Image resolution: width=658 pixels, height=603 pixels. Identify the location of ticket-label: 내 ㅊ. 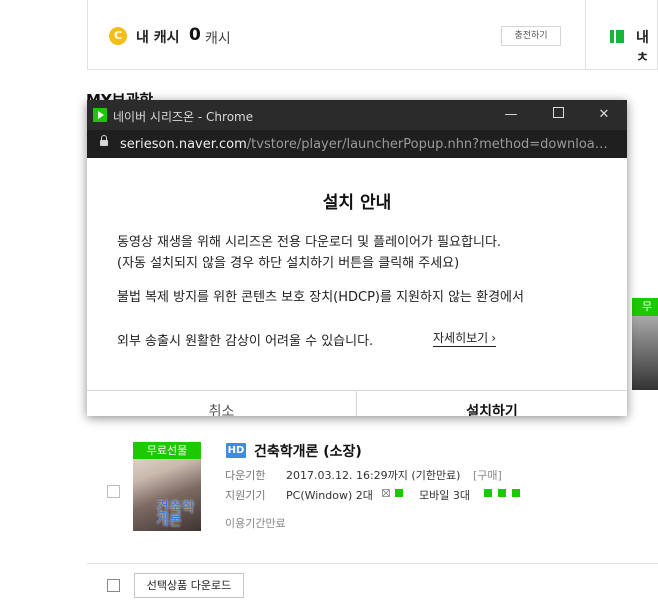
(642, 48).